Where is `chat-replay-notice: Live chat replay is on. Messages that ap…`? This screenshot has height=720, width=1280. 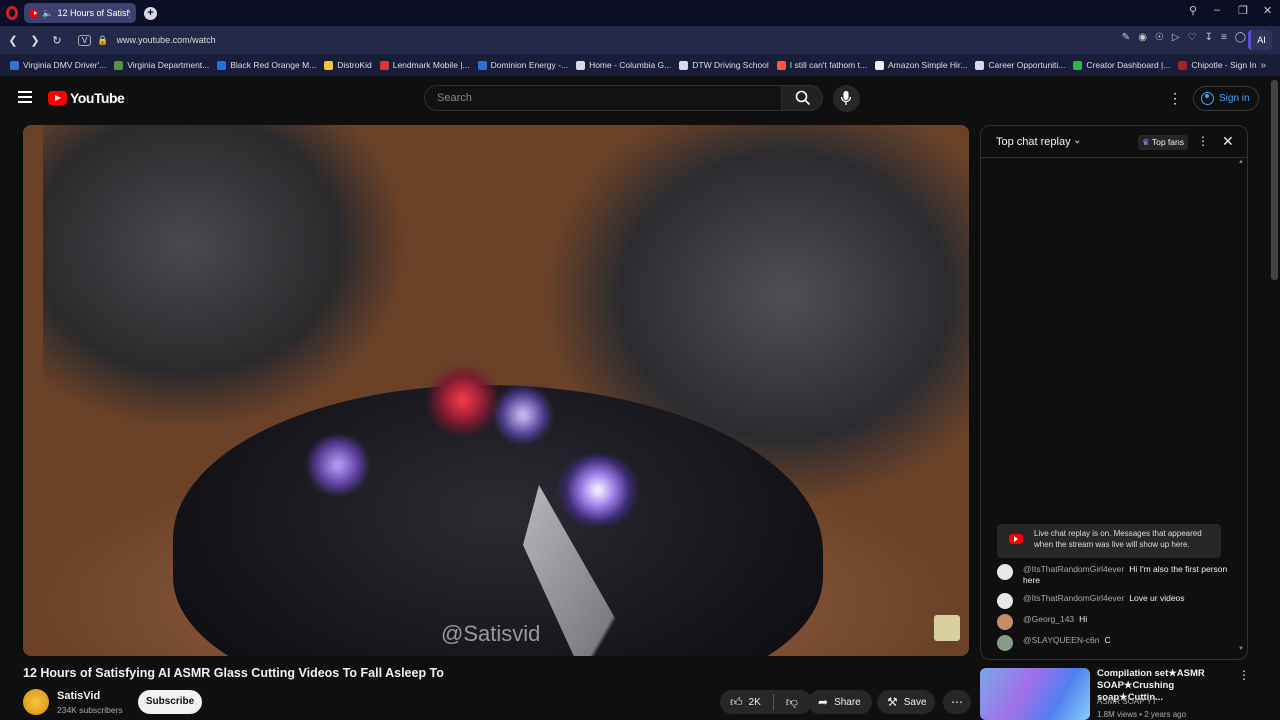
chat-replay-notice: Live chat replay is on. Messages that ap… is located at coordinates (1109, 541).